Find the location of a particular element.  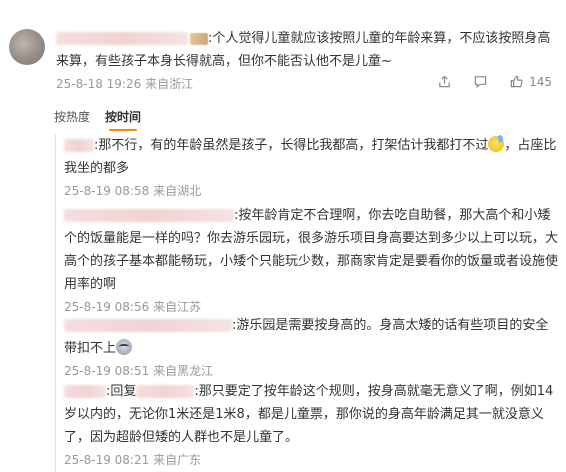

main-comment-meta: 25-8-18 19:26 来自浙江 is located at coordinates (124, 83).